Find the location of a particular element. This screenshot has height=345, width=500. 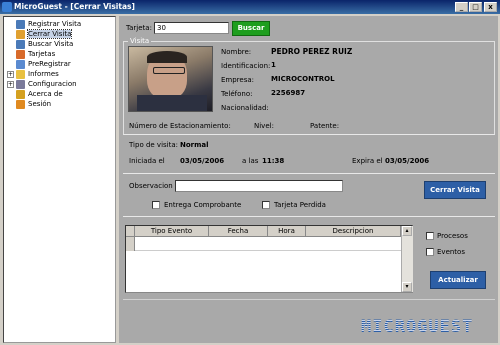

patente-label: Patente: is located at coordinates (325, 126).